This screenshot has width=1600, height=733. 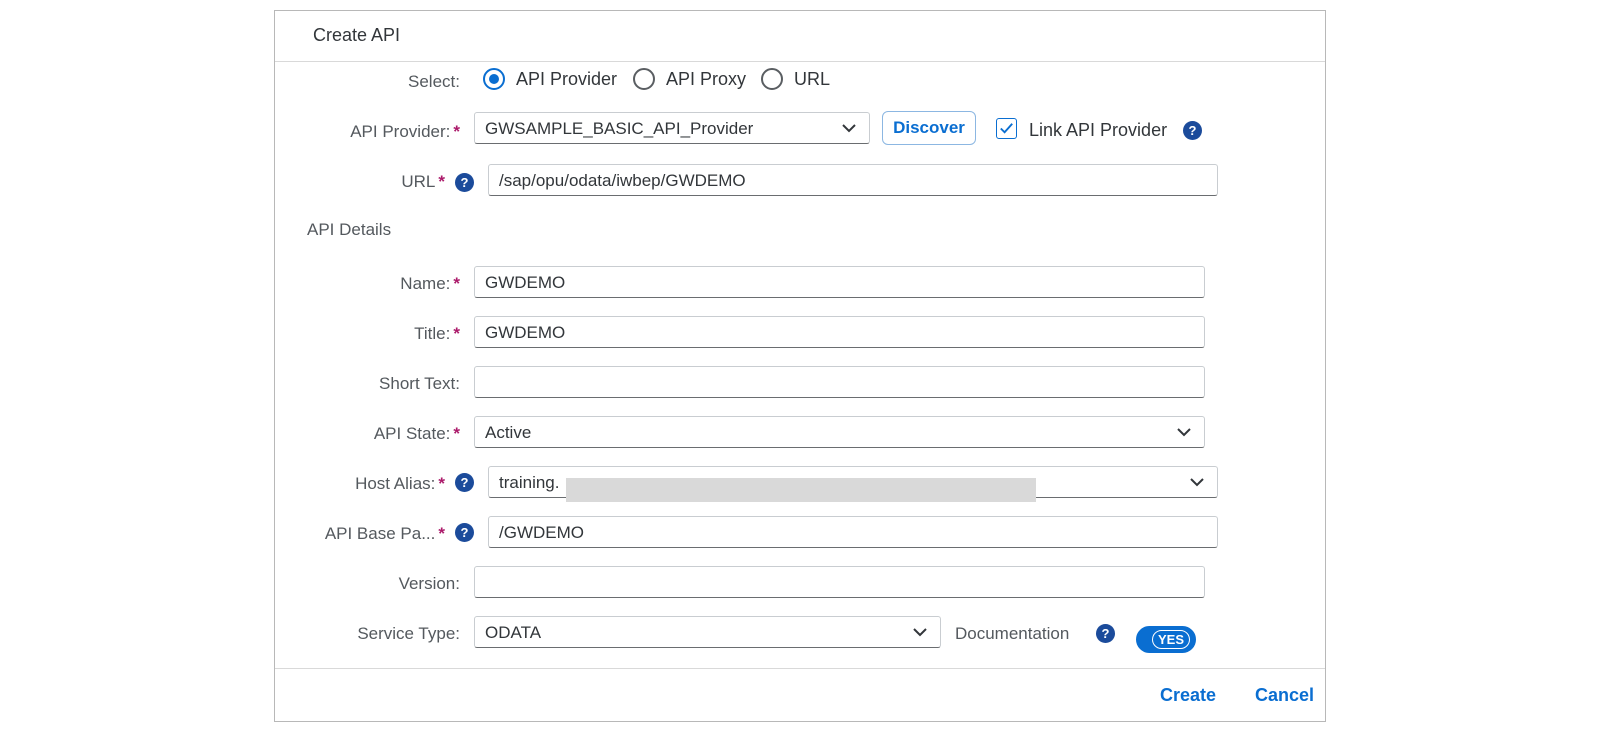 I want to click on documentation-toggle: YES, so click(x=1166, y=639).